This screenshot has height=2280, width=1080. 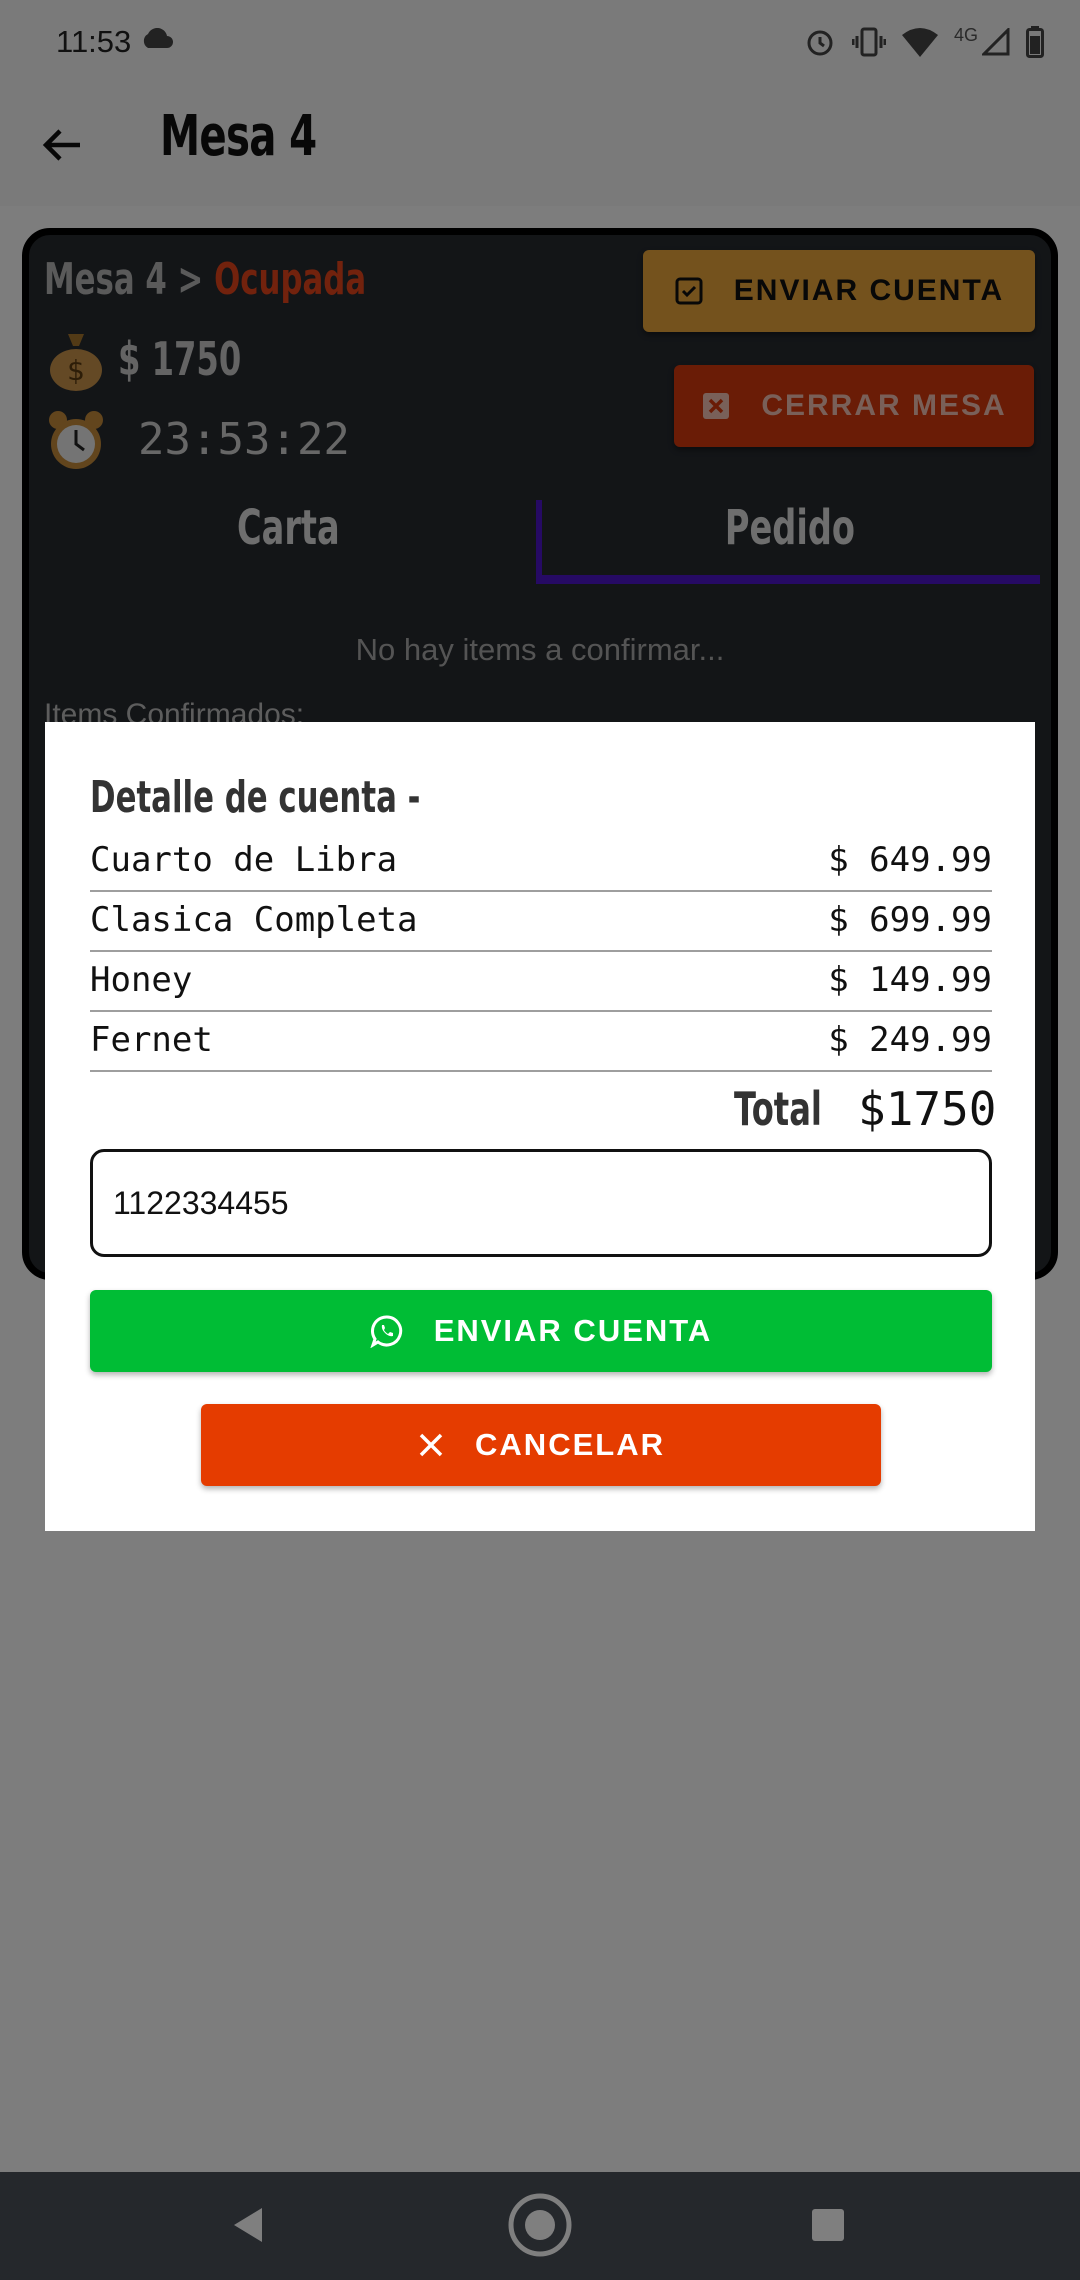 I want to click on send-whatsapp-button: ENVIAR CUENTA, so click(x=541, y=1331).